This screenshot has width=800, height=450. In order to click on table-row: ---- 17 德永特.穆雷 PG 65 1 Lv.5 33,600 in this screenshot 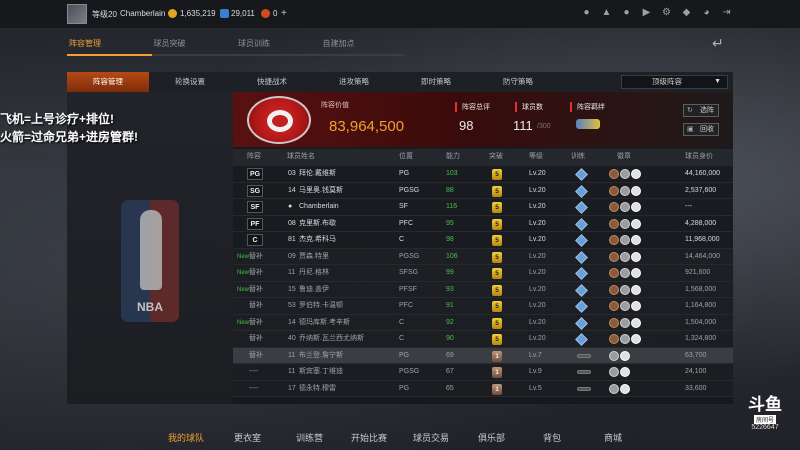, I will do `click(483, 389)`.